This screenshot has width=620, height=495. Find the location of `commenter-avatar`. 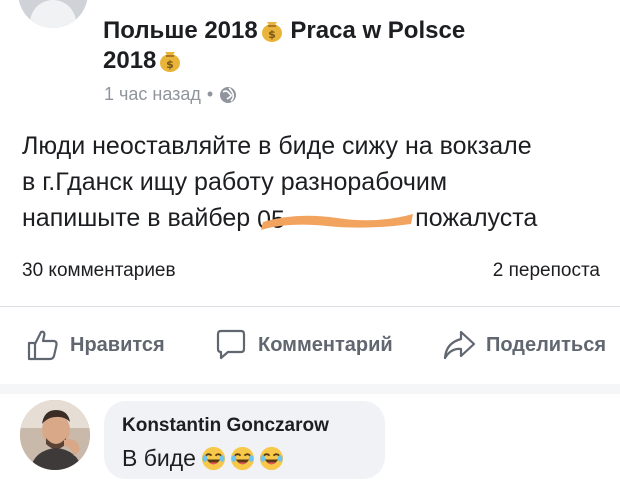

commenter-avatar is located at coordinates (55, 435).